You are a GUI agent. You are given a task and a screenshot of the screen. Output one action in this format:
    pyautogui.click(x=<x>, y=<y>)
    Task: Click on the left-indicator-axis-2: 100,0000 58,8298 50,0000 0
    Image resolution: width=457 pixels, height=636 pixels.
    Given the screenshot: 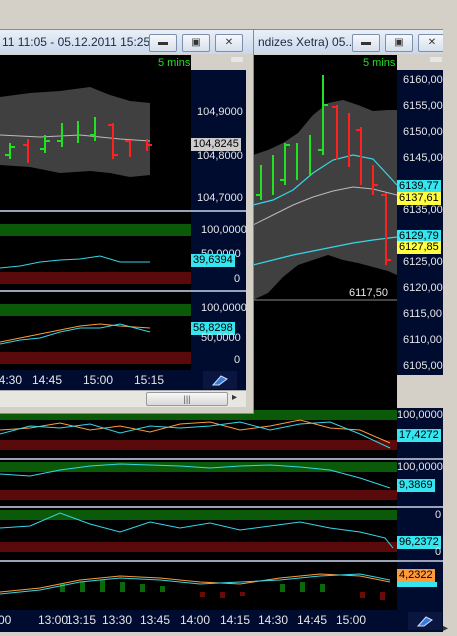 What is the action you would take?
    pyautogui.click(x=219, y=331)
    